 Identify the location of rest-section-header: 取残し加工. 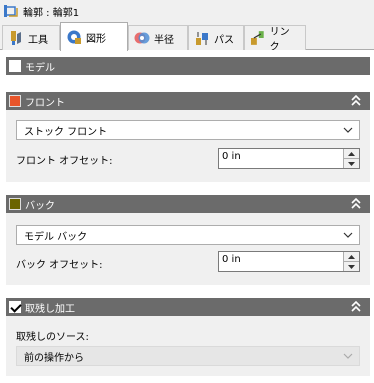
(188, 307).